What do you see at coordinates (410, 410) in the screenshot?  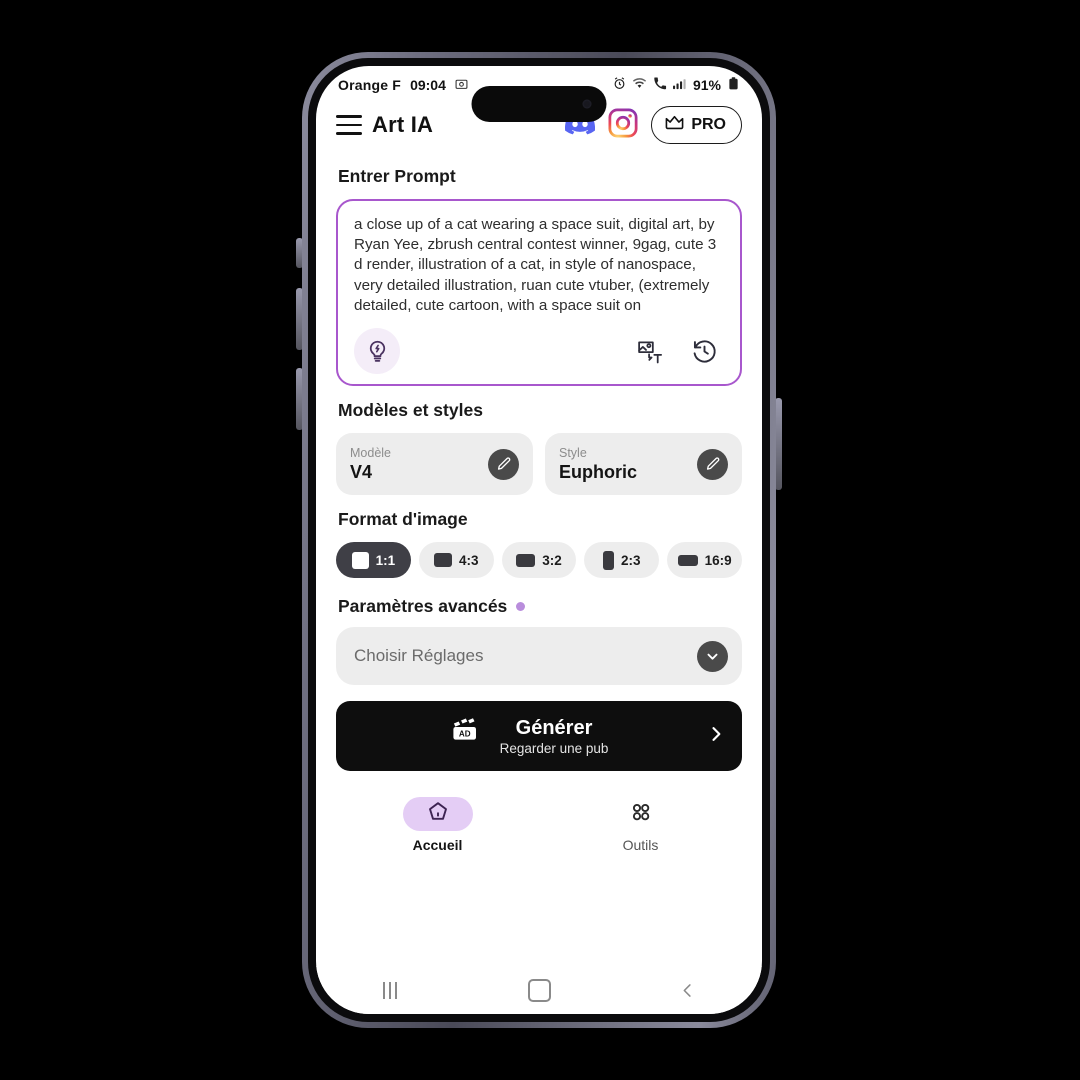 I see `models-section-title: Modèles et styles` at bounding box center [410, 410].